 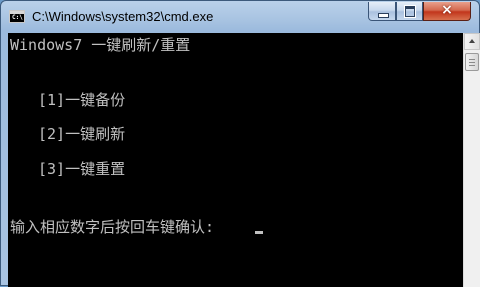 I want to click on window-title: C:\Windows\system32\cmd.exe, so click(x=123, y=16).